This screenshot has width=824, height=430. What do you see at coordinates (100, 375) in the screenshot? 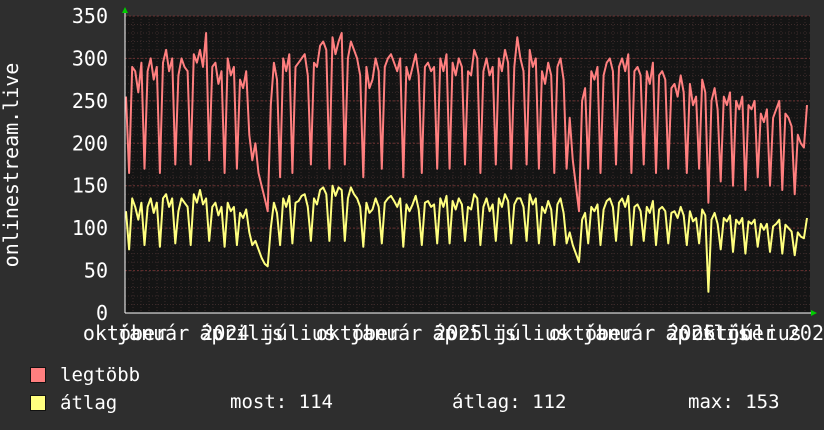
I see `legend-label-legtobb: legtöbb` at bounding box center [100, 375].